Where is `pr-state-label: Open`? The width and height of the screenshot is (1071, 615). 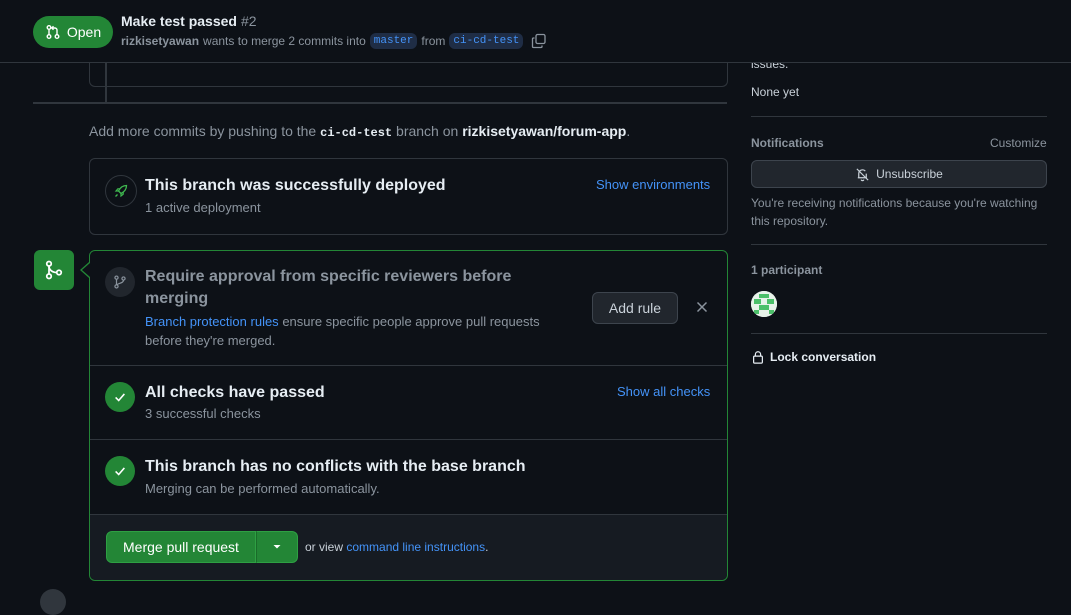 pr-state-label: Open is located at coordinates (84, 32).